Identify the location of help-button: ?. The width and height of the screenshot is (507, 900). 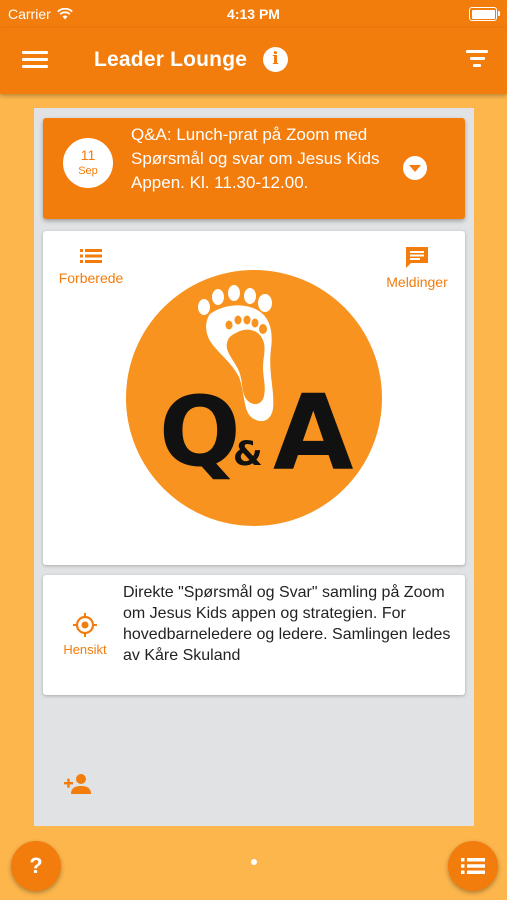
(36, 866).